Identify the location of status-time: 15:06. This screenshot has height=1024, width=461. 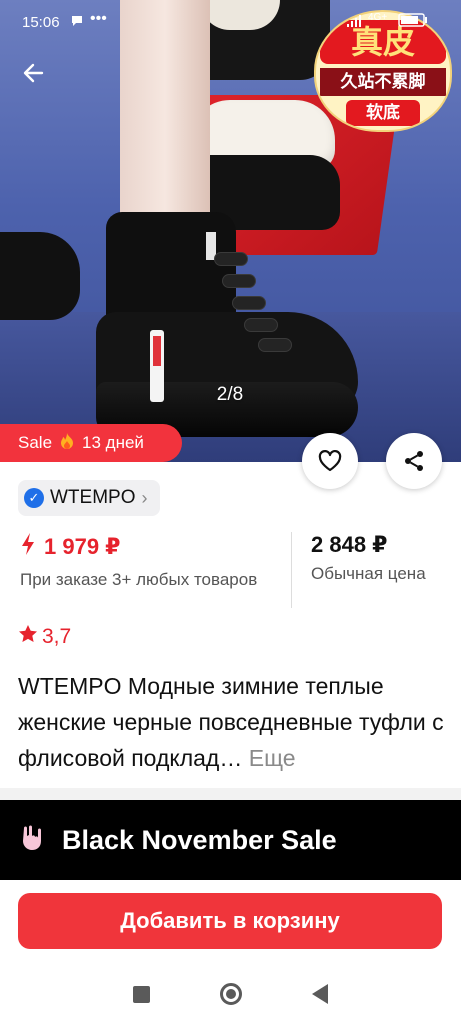
(41, 22).